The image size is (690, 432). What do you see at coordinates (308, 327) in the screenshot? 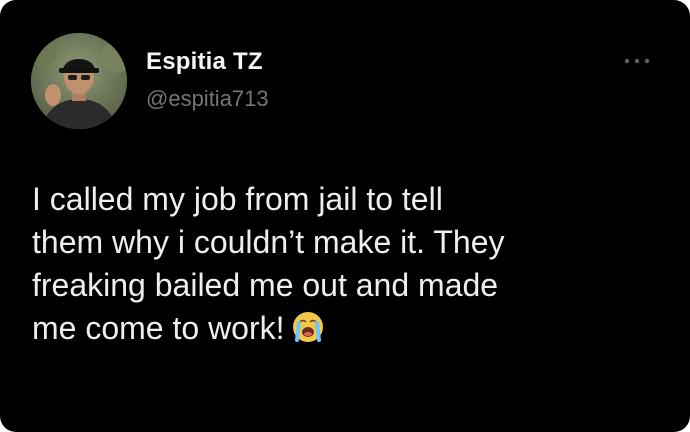
I see `loudly-crying-face-icon` at bounding box center [308, 327].